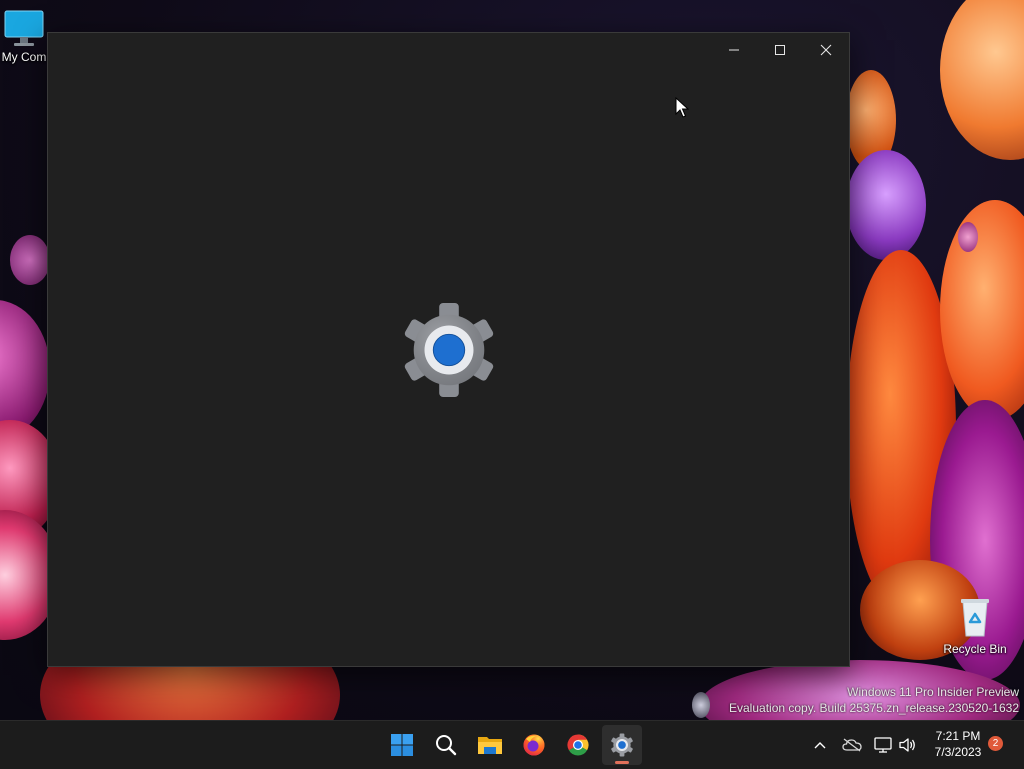 The height and width of the screenshot is (769, 1024). I want to click on onedrive-tray-button, so click(852, 745).